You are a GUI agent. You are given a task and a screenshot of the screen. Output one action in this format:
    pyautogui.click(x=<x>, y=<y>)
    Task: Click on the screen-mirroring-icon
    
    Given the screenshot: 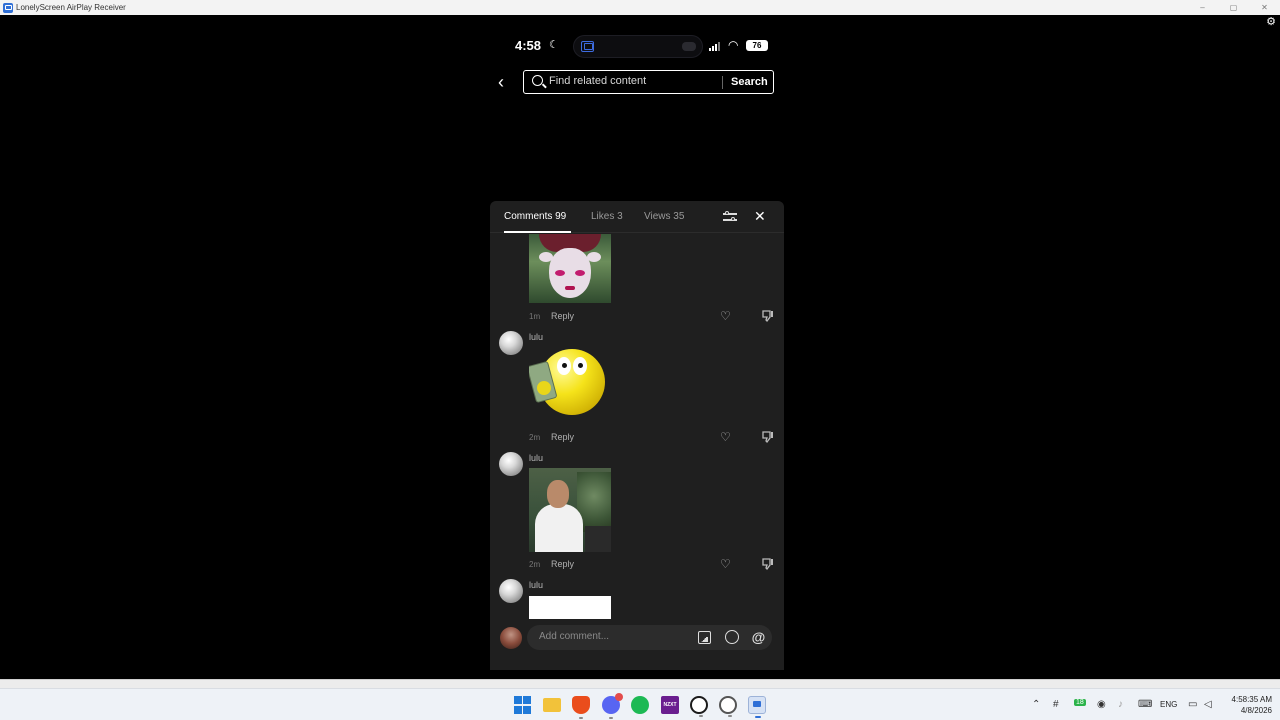 What is the action you would take?
    pyautogui.click(x=587, y=46)
    